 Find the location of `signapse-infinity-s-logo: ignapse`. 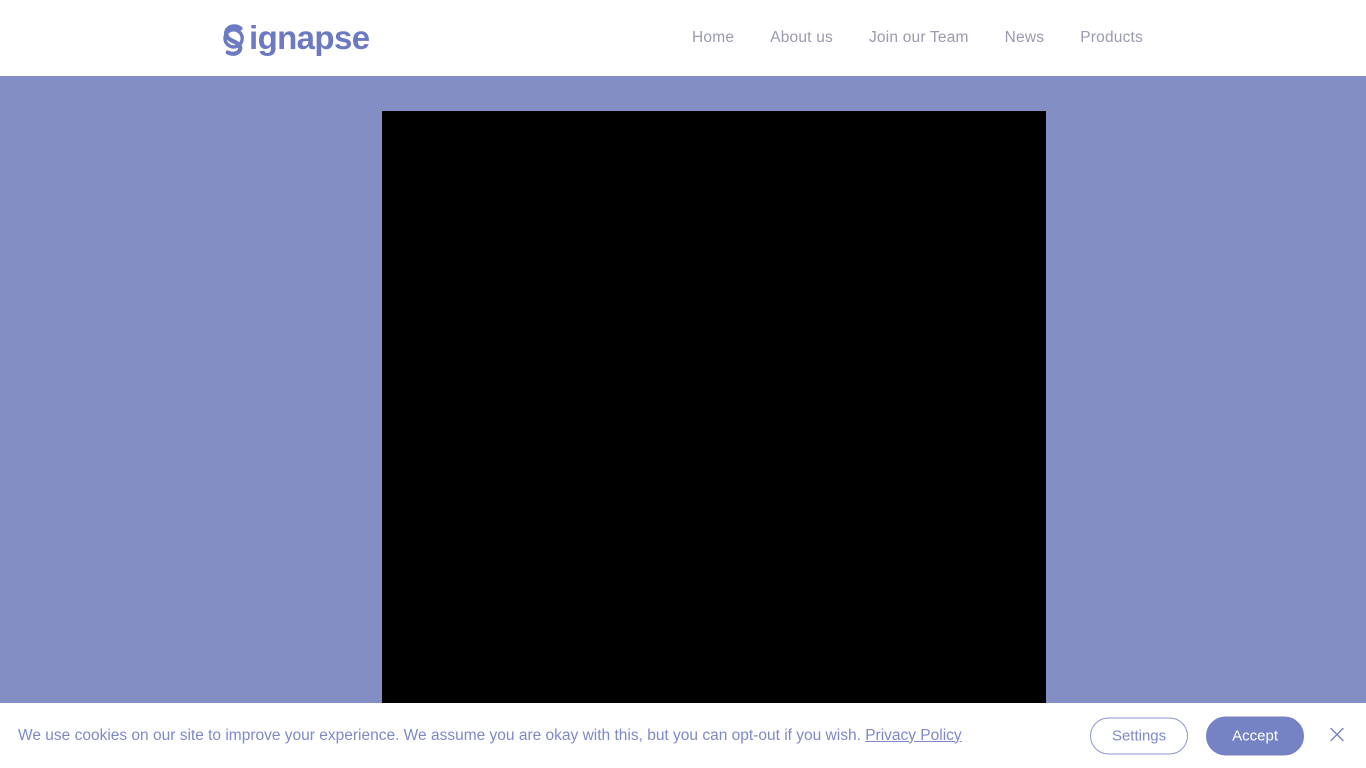

signapse-infinity-s-logo: ignapse is located at coordinates (301, 38).